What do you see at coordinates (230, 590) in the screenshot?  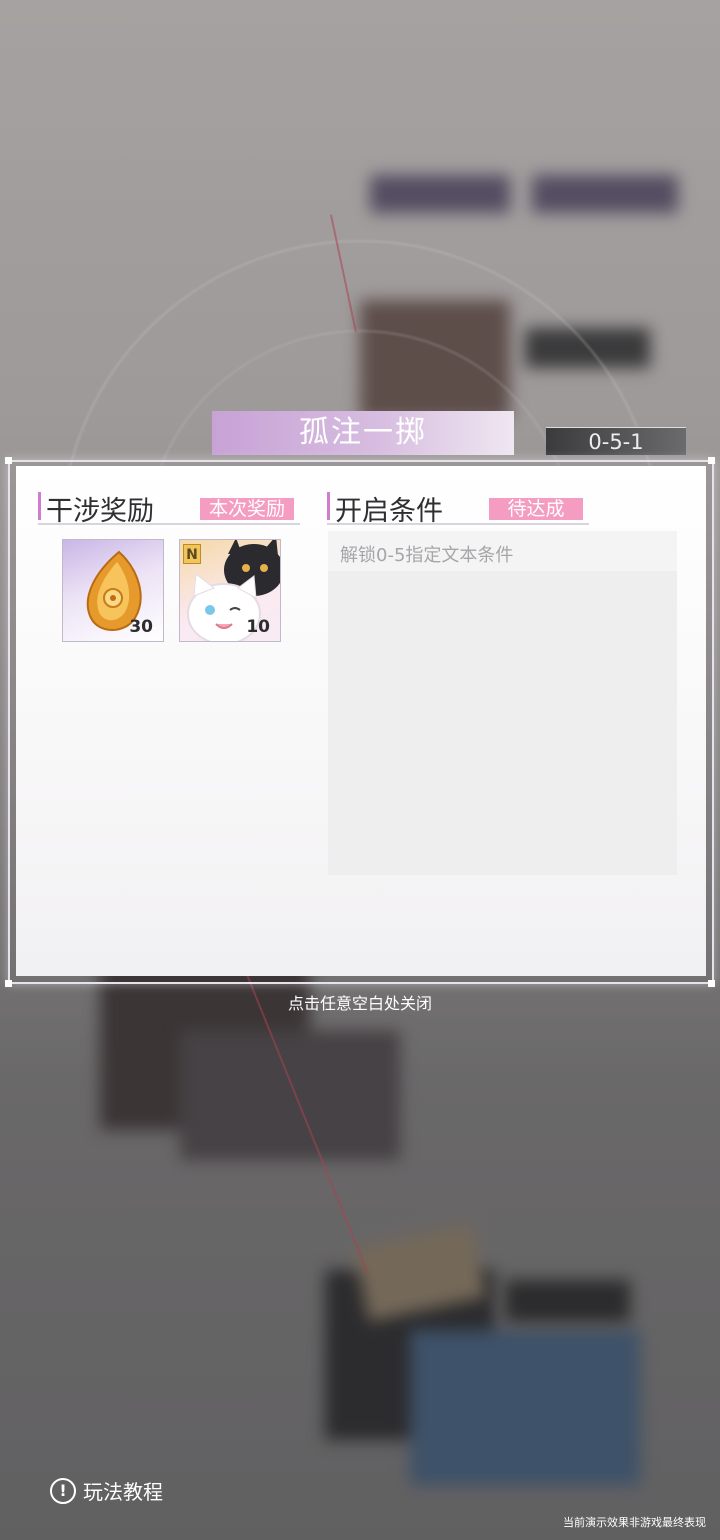 I see `reward-item: N 10` at bounding box center [230, 590].